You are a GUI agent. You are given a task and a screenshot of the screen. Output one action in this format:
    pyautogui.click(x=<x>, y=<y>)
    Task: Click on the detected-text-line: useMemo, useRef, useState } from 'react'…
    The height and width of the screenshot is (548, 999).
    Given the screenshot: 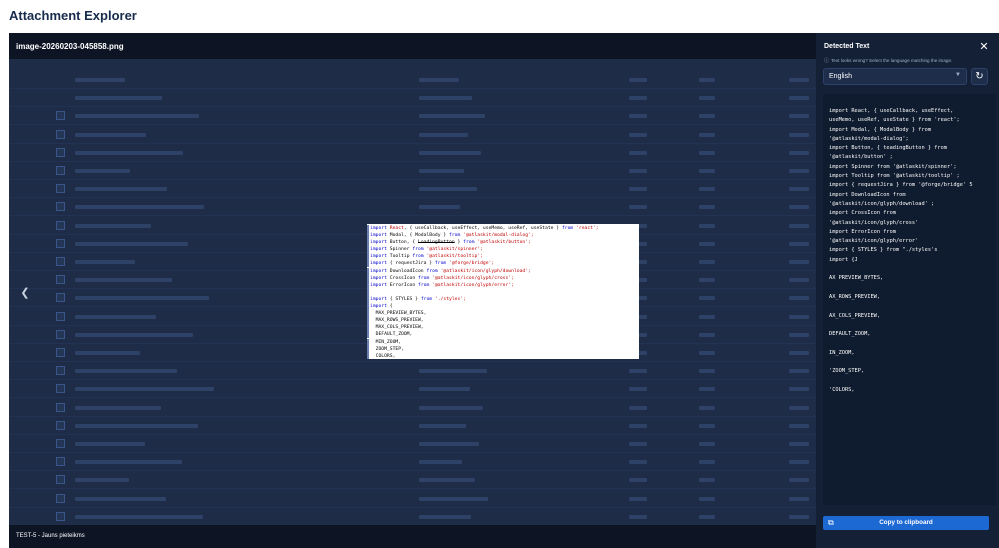 What is the action you would take?
    pyautogui.click(x=894, y=120)
    